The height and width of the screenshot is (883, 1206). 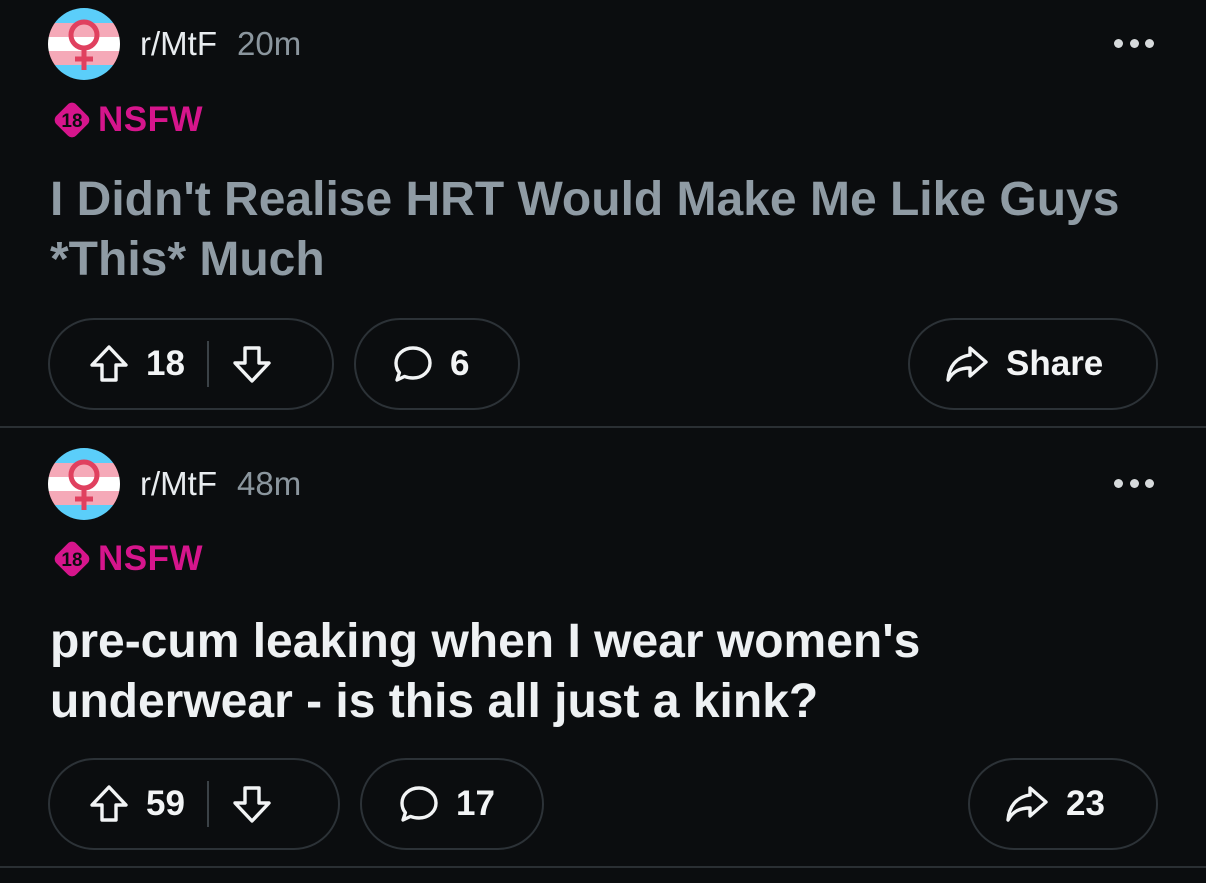 I want to click on vote-pill: 59, so click(x=194, y=804).